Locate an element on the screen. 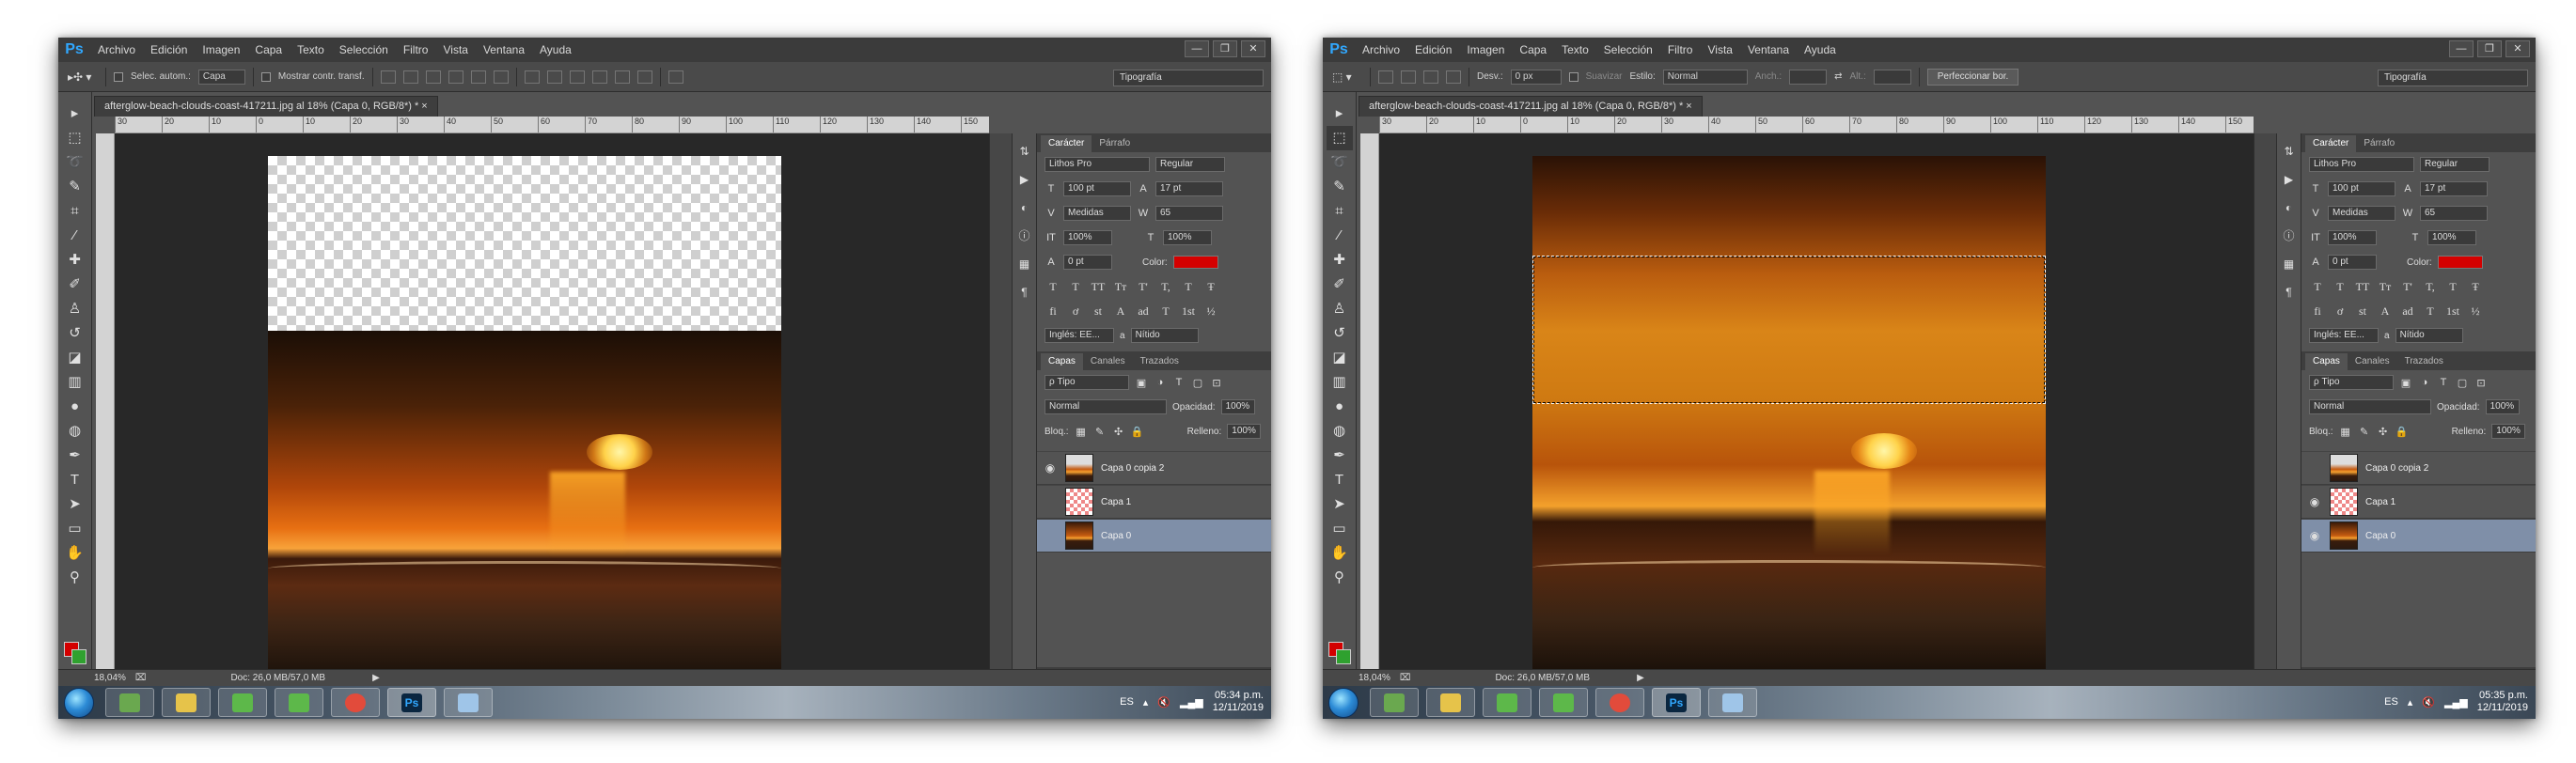 This screenshot has width=2576, height=763. fill-field: 100% is located at coordinates (1245, 431).